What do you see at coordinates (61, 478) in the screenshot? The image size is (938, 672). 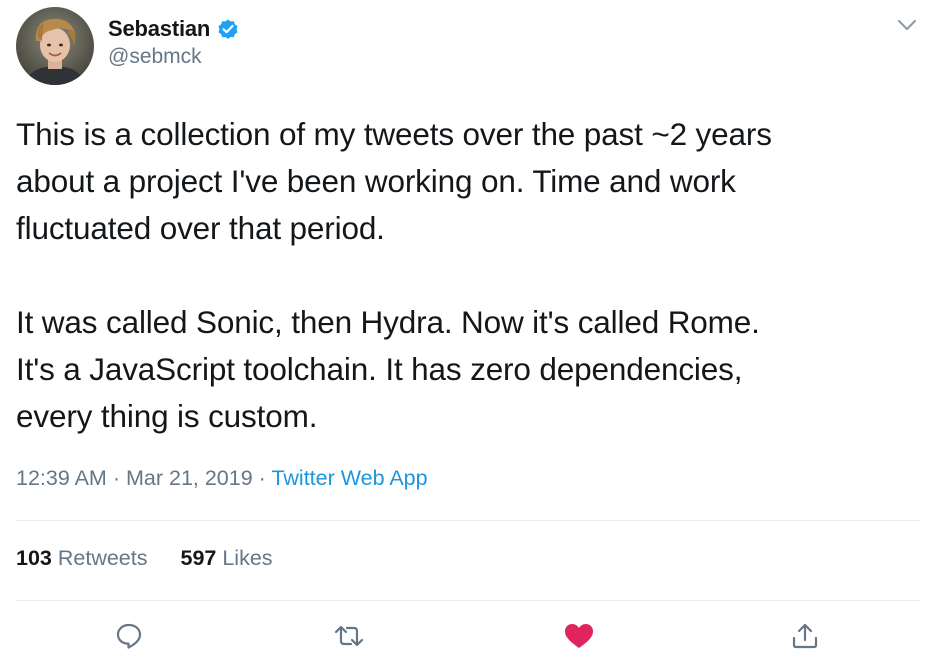 I see `tweet-time: 12:39 AM` at bounding box center [61, 478].